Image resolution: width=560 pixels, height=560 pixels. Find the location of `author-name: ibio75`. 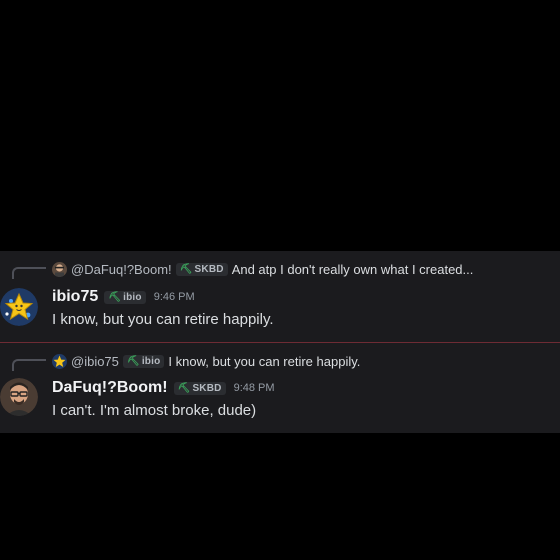

author-name: ibio75 is located at coordinates (75, 297).